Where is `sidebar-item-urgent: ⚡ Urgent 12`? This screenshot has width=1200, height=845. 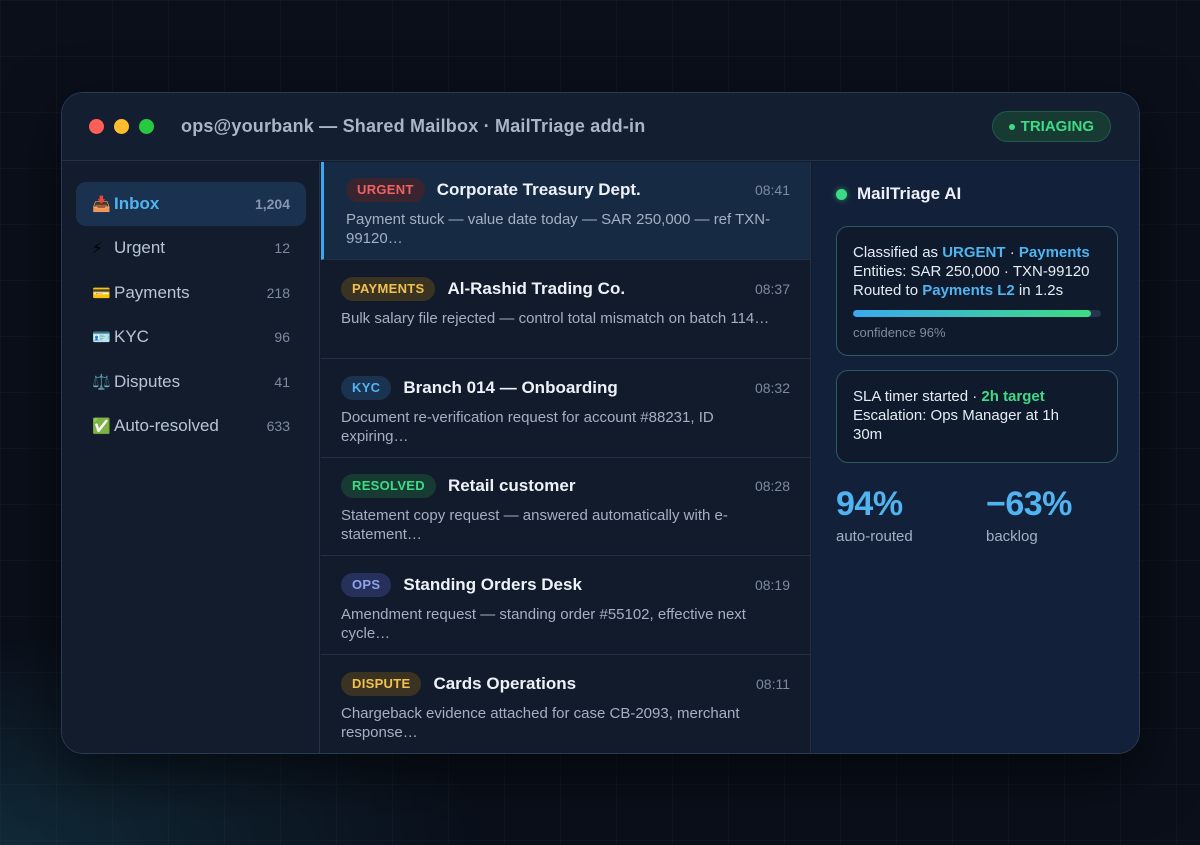
sidebar-item-urgent: ⚡ Urgent 12 is located at coordinates (191, 248).